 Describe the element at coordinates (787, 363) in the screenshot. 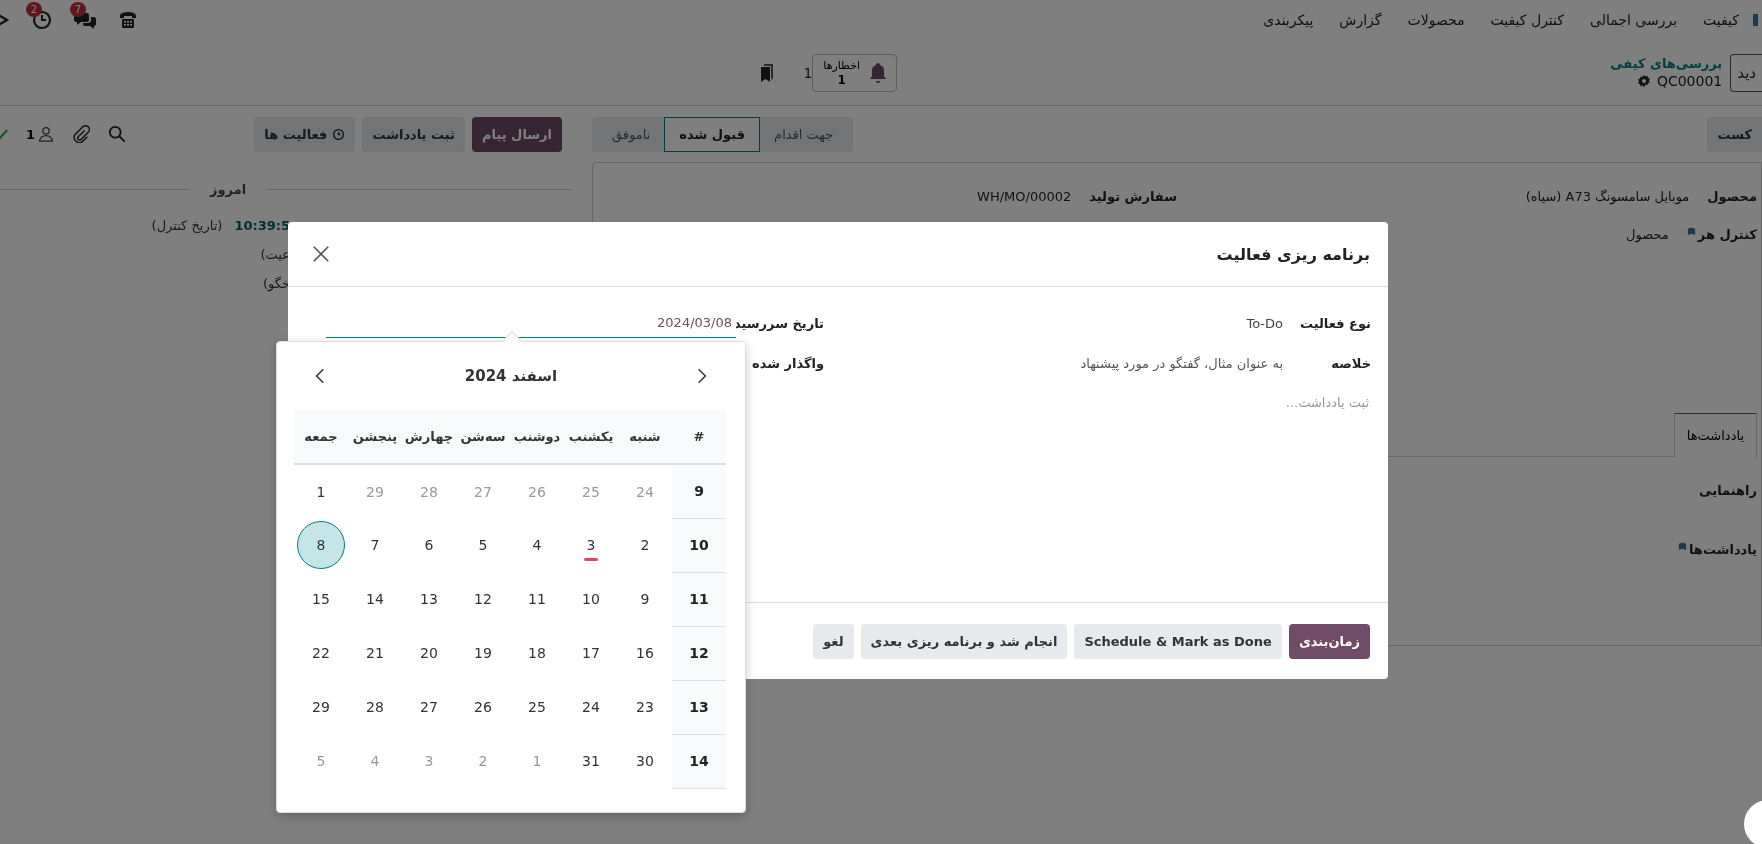

I see `field-label: واگذار شده` at that location.